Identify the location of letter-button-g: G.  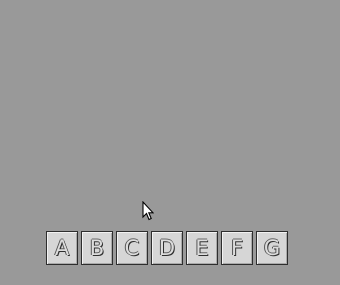
(272, 248).